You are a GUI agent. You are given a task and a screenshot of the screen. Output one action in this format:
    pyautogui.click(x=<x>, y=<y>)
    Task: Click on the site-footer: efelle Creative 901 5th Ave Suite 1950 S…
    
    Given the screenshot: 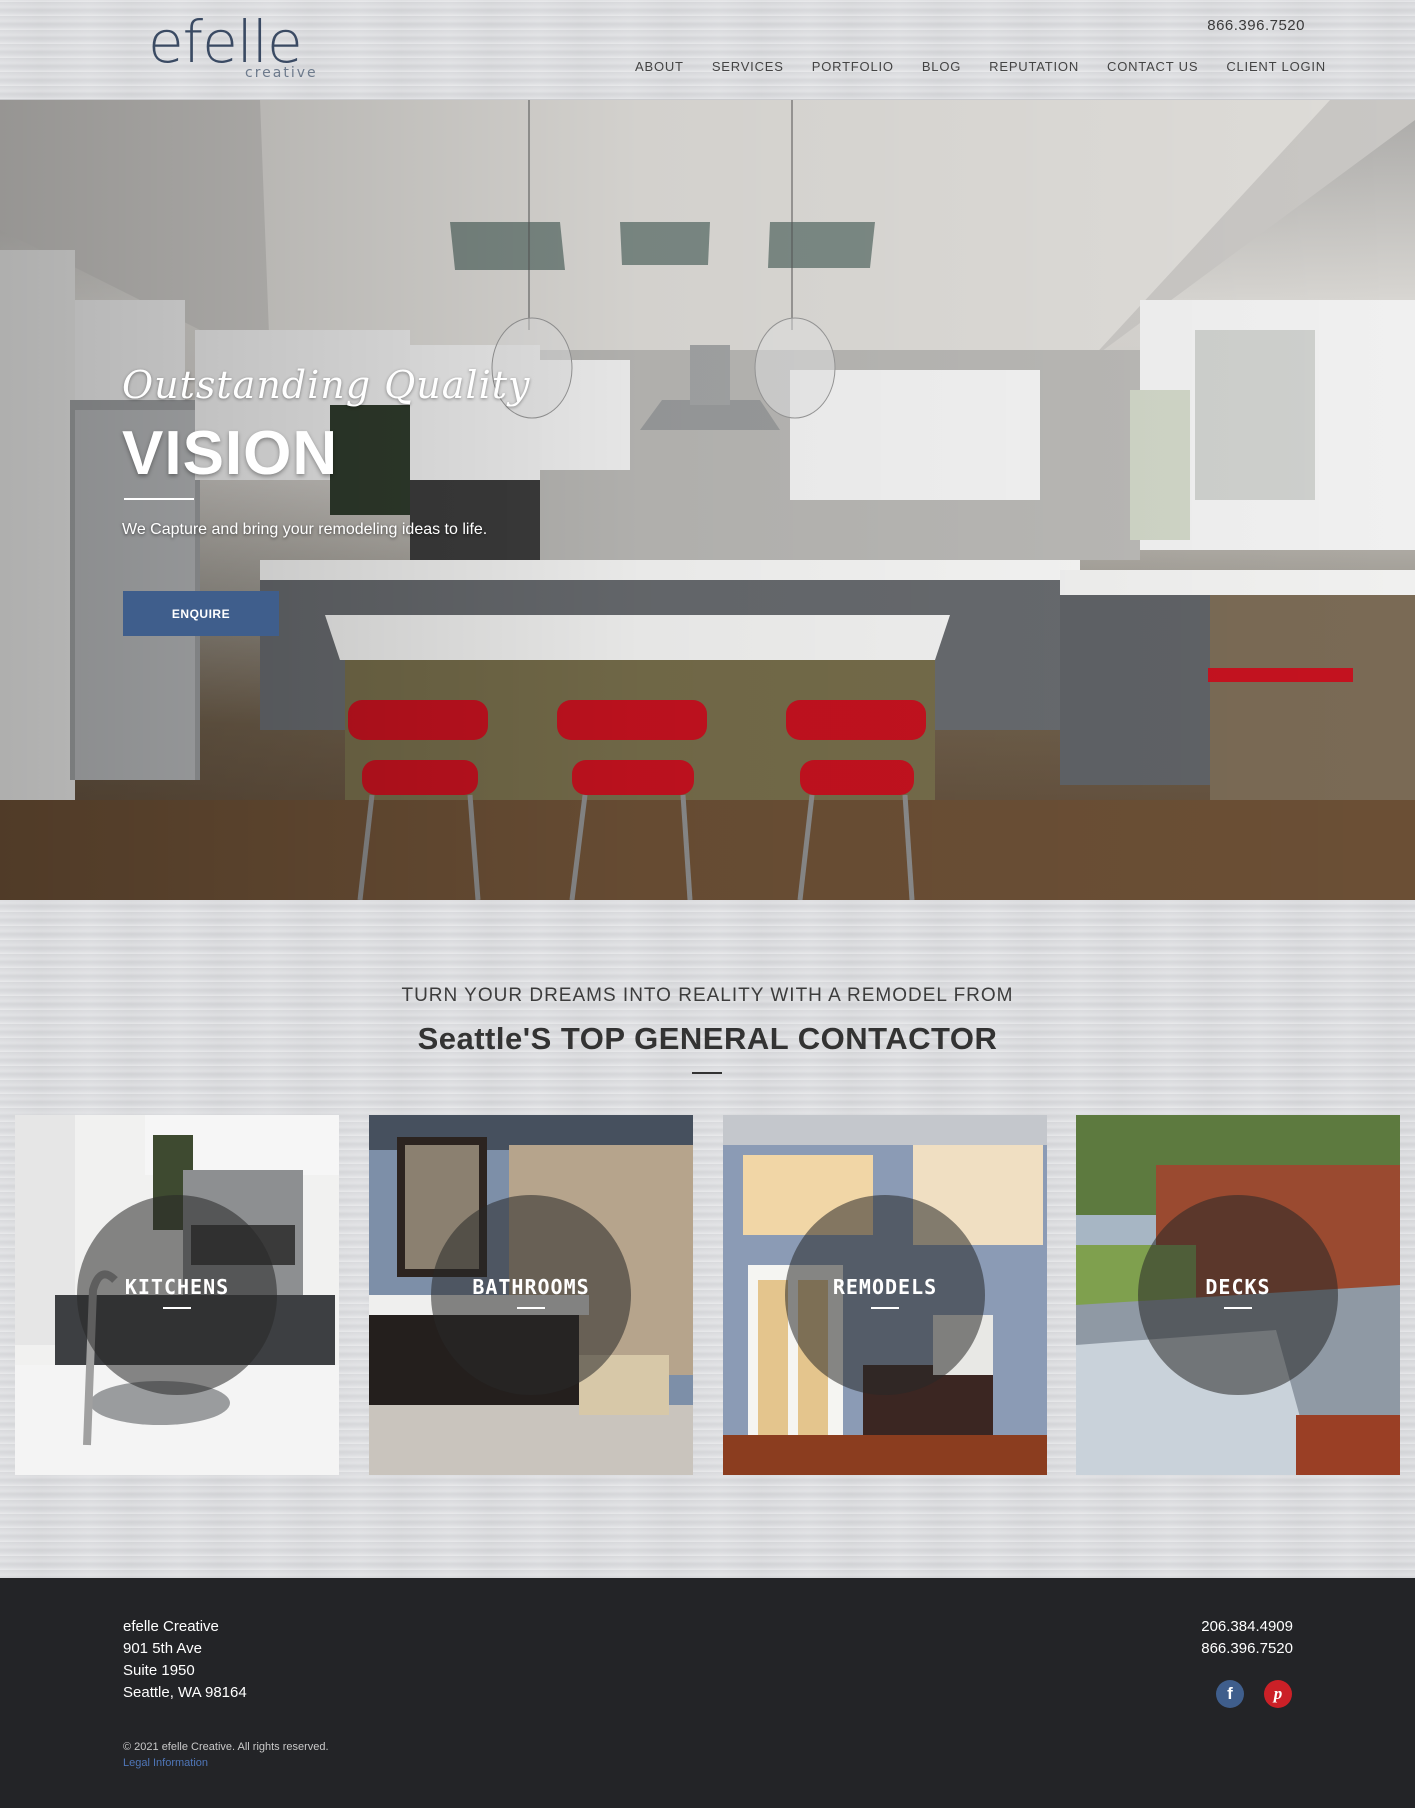 What is the action you would take?
    pyautogui.click(x=707, y=1693)
    